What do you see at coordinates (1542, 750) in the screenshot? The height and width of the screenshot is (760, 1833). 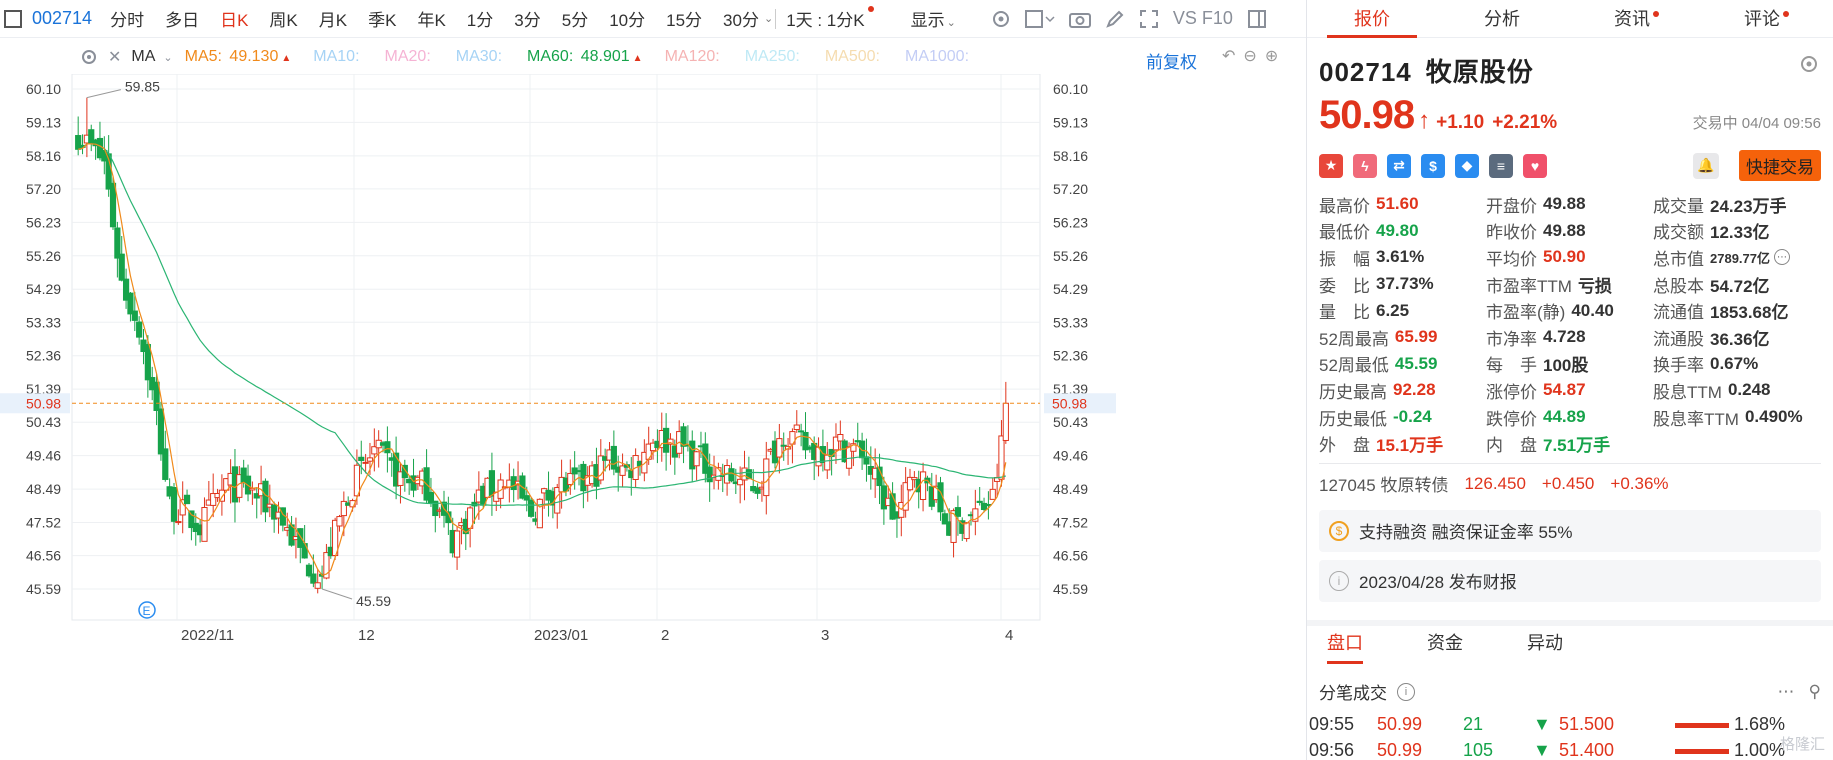 I see `arrow-down-icon: ▼` at bounding box center [1542, 750].